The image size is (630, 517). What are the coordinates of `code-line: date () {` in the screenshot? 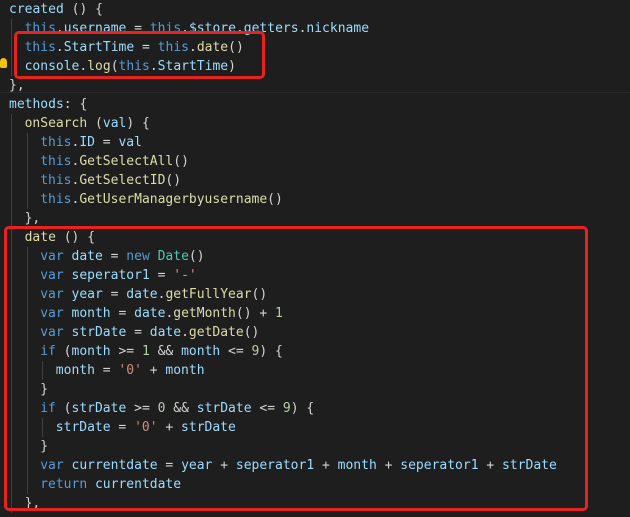 It's located at (60, 237).